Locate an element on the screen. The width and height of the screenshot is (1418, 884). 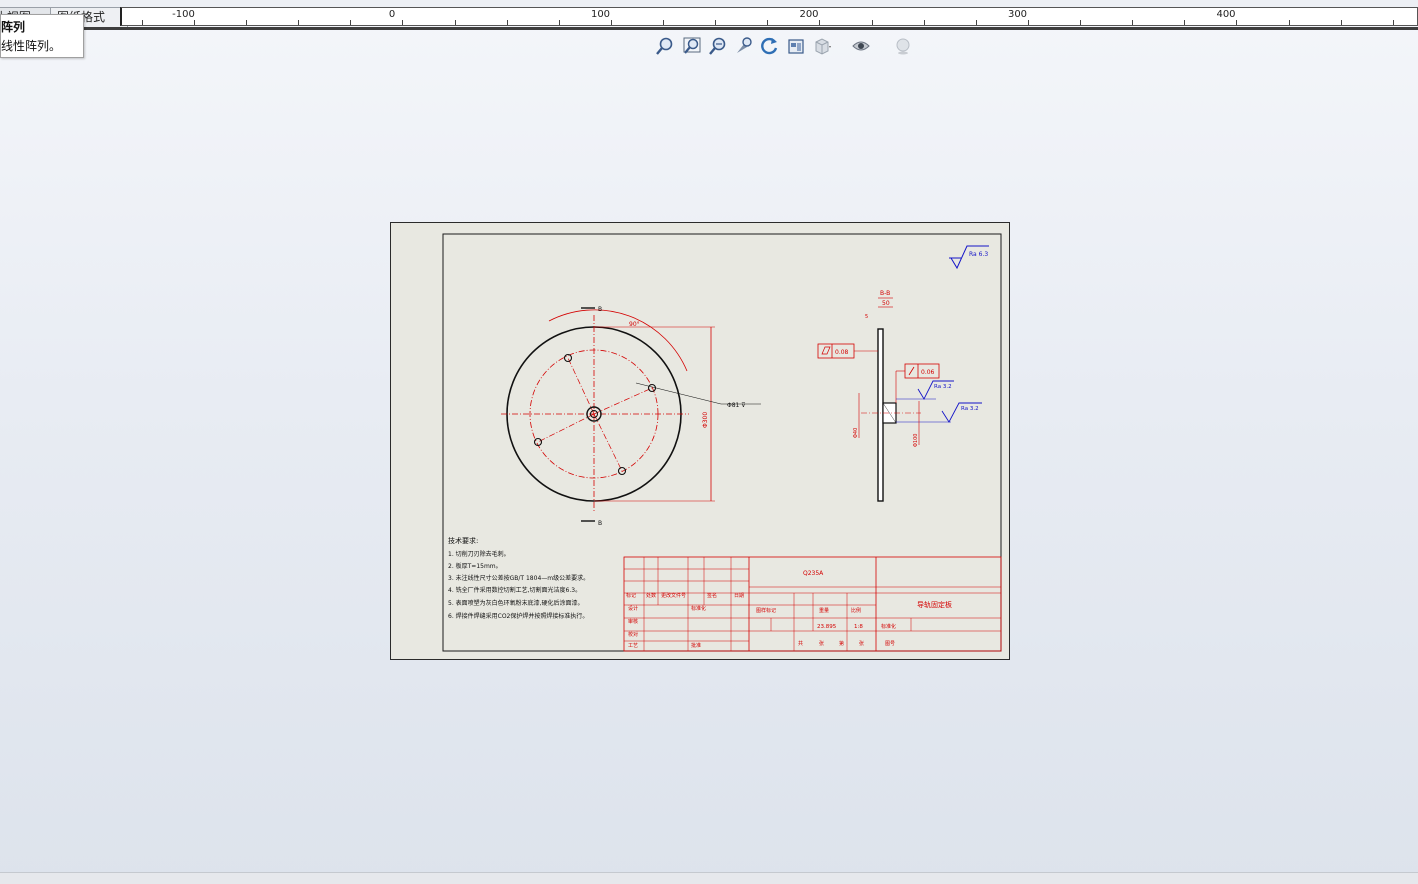
ruler-label: 300 is located at coordinates (1017, 14).